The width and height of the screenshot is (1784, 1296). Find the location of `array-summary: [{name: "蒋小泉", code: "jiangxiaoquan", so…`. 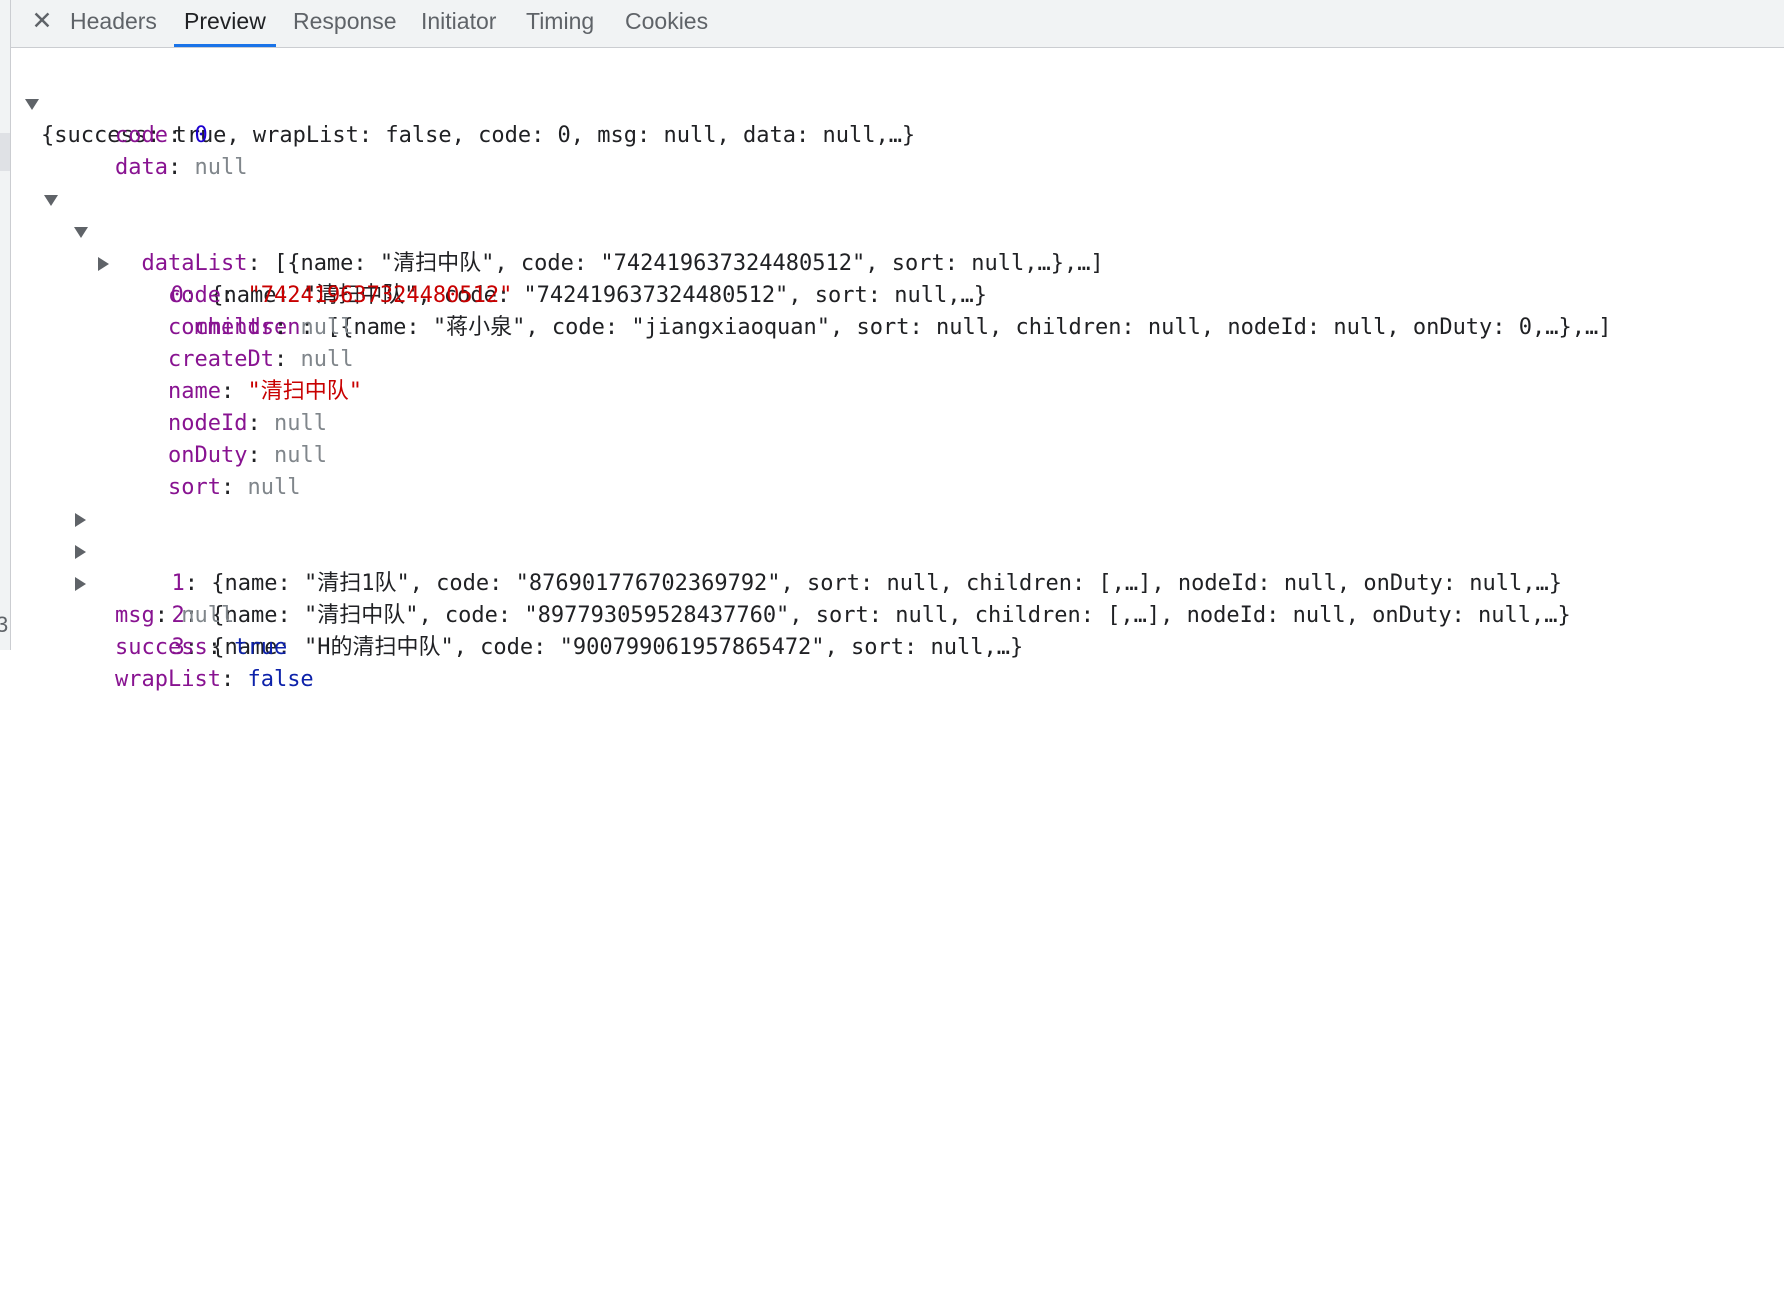

array-summary: [{name: "蒋小泉", code: "jiangxiaoquan", so… is located at coordinates (969, 327).